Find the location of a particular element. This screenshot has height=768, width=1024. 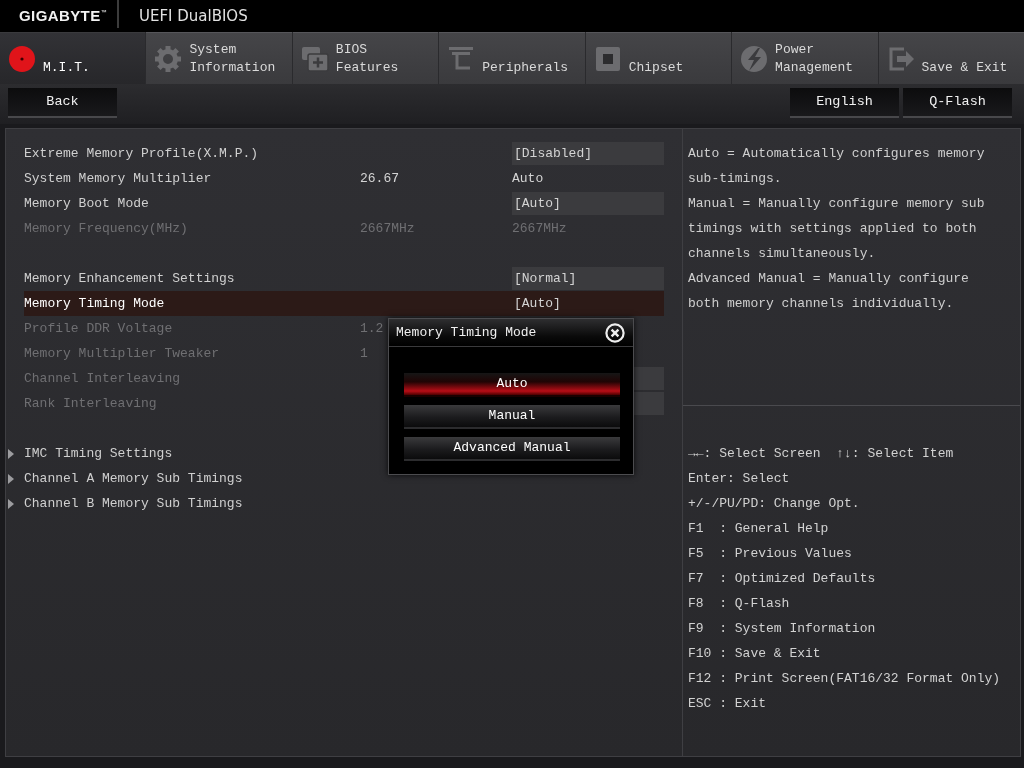

brand-logo: GIGABYTE$^{™}$ is located at coordinates (63, 15).